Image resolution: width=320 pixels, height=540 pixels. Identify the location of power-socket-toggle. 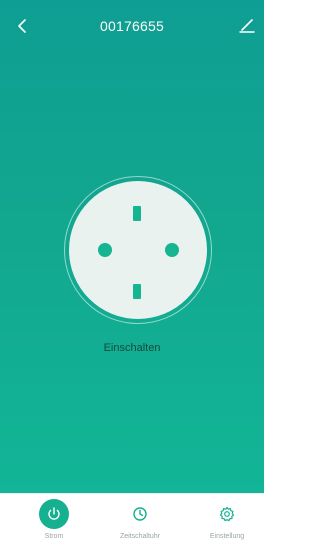
(138, 250).